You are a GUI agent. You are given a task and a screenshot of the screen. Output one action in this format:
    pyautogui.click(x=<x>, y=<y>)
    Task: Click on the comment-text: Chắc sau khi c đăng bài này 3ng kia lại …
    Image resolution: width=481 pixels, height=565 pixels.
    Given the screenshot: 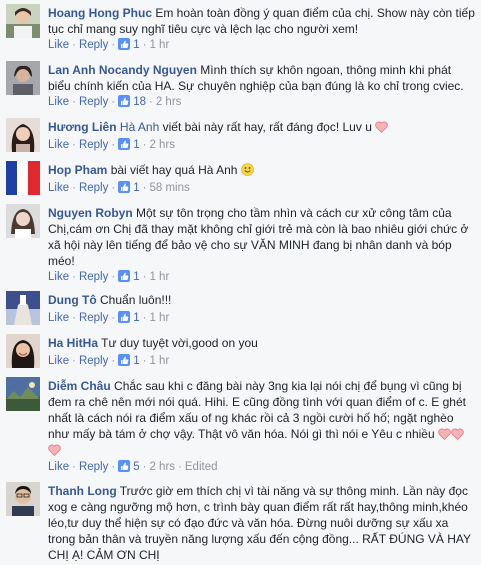 What is the action you would take?
    pyautogui.click(x=257, y=410)
    